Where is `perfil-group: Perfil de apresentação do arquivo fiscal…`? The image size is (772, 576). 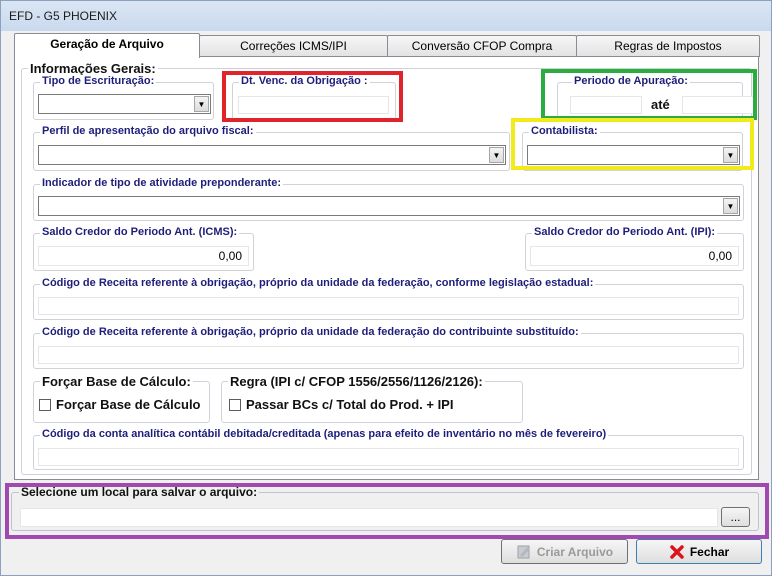 perfil-group: Perfil de apresentação do arquivo fiscal… is located at coordinates (271, 148).